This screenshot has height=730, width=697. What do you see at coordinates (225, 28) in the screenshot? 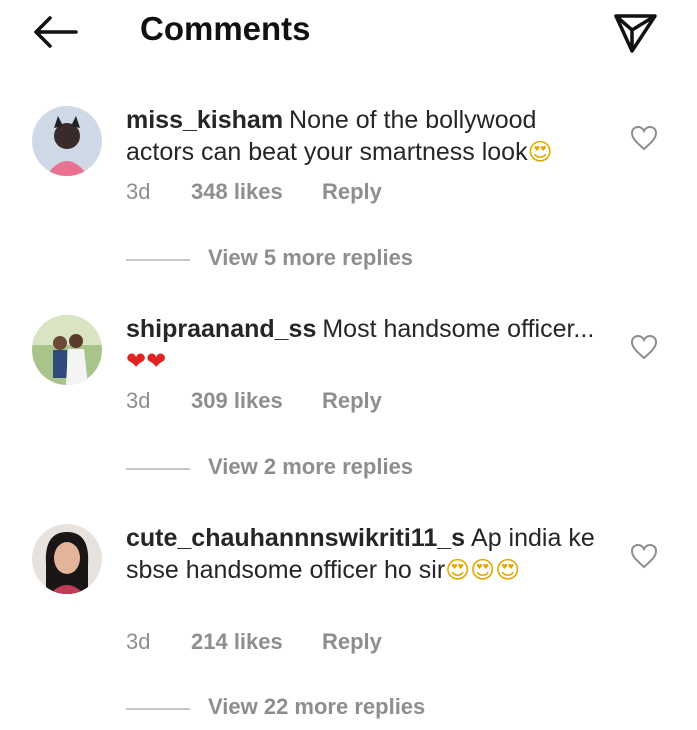
I see `page-title: Comments` at bounding box center [225, 28].